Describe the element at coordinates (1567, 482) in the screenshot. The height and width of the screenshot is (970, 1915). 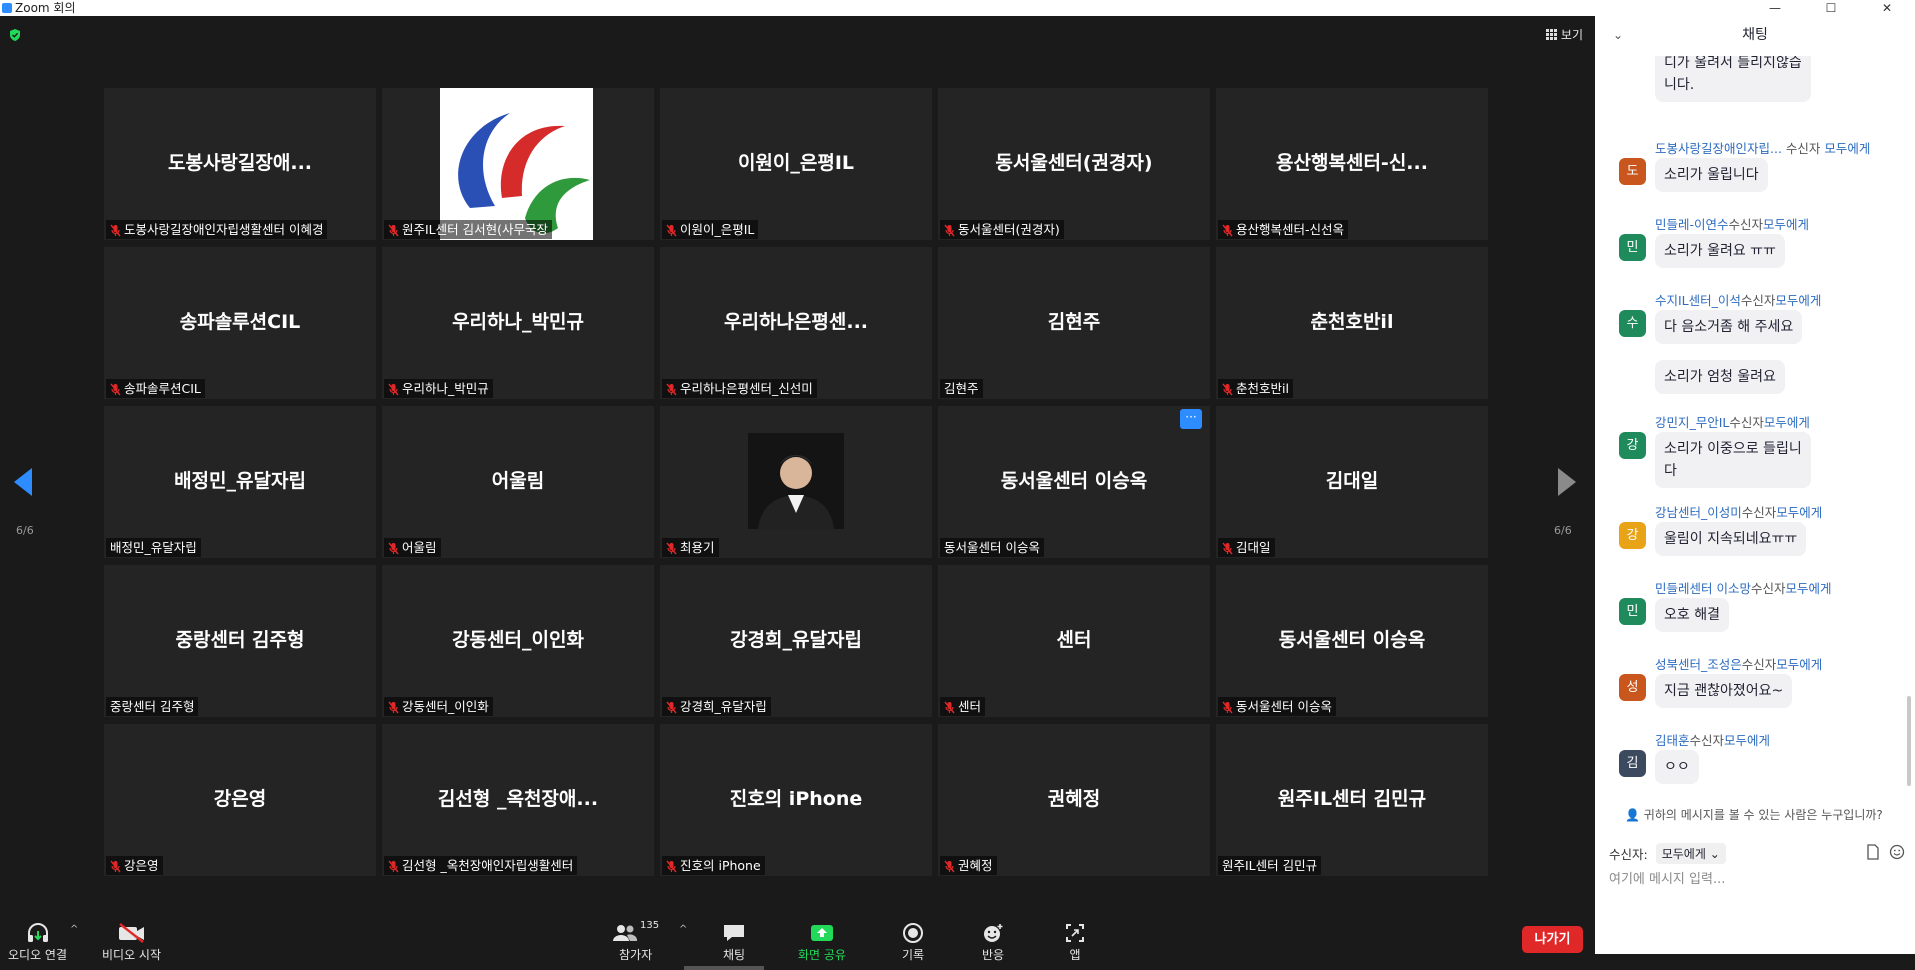
I see `next-page-arrow-icon` at that location.